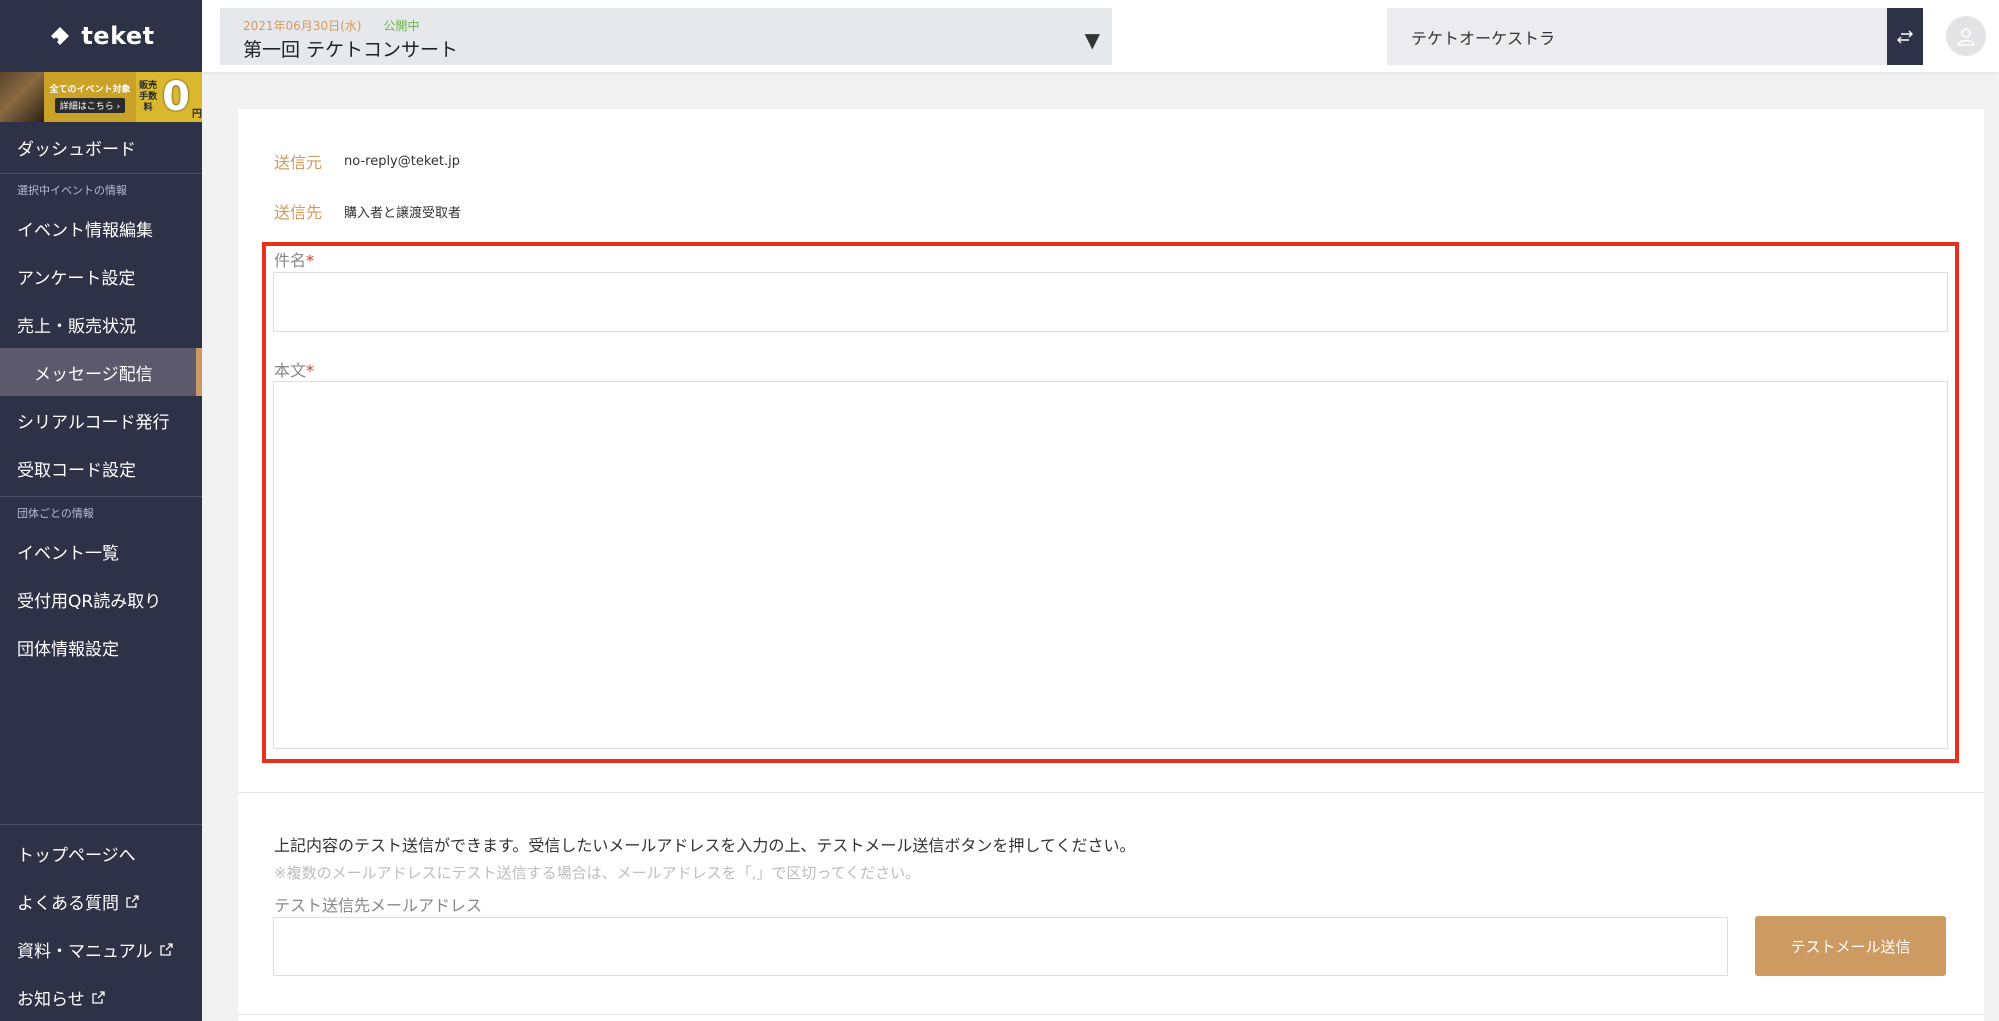 The image size is (1999, 1021). I want to click on user-avatar, so click(1966, 36).